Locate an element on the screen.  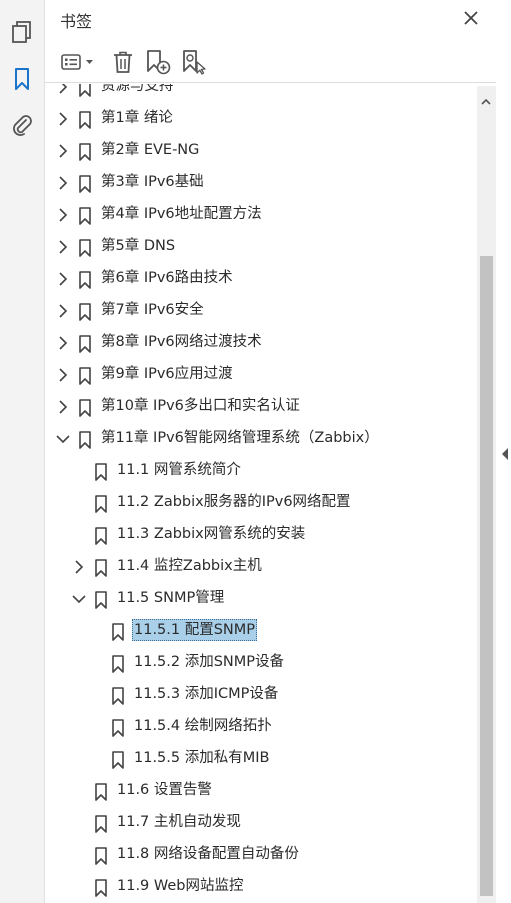
bookmark-label: 第8章 IPv6网络过渡技术 is located at coordinates (181, 342).